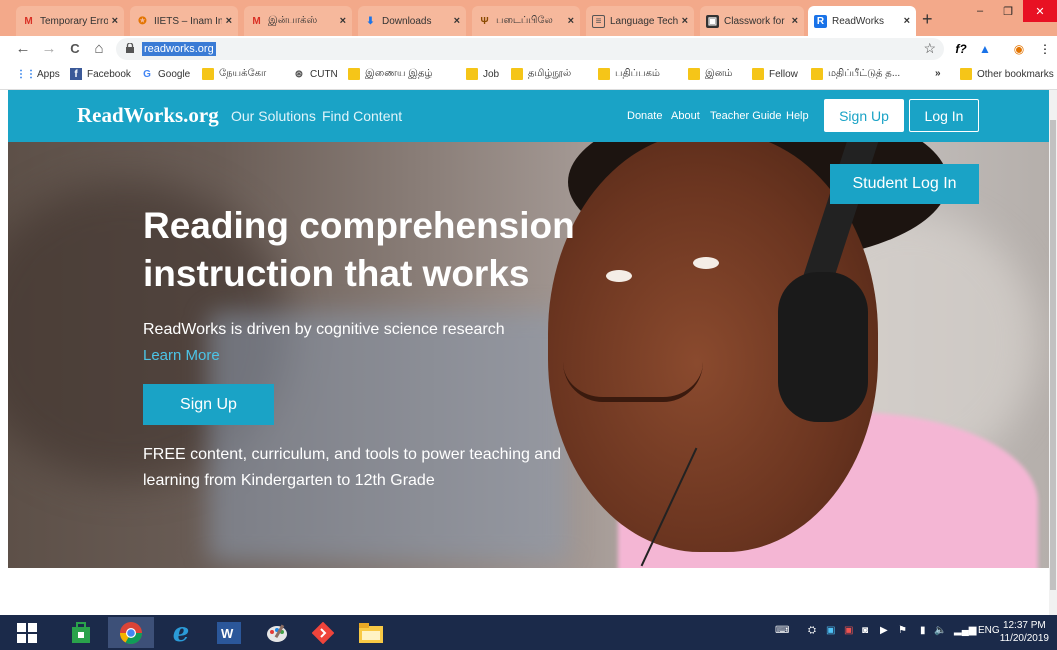  What do you see at coordinates (256, 21) in the screenshot?
I see `gmail-icon: M` at bounding box center [256, 21].